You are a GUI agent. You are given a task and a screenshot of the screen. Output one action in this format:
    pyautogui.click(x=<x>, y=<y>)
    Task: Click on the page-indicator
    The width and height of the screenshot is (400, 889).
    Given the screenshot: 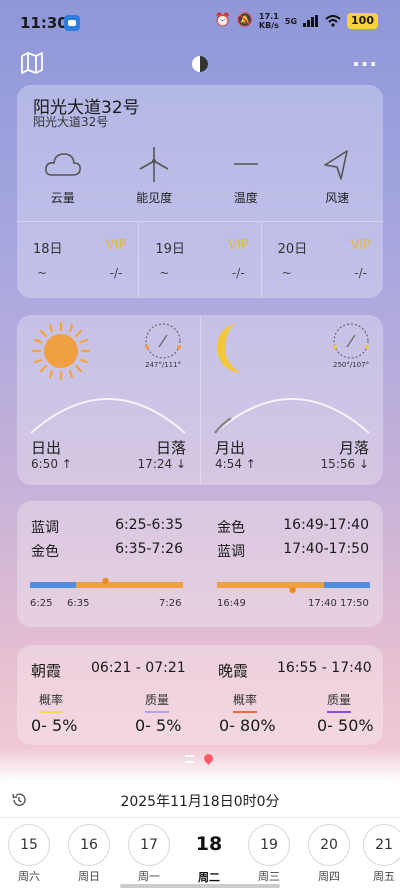 What is the action you would take?
    pyautogui.click(x=200, y=758)
    